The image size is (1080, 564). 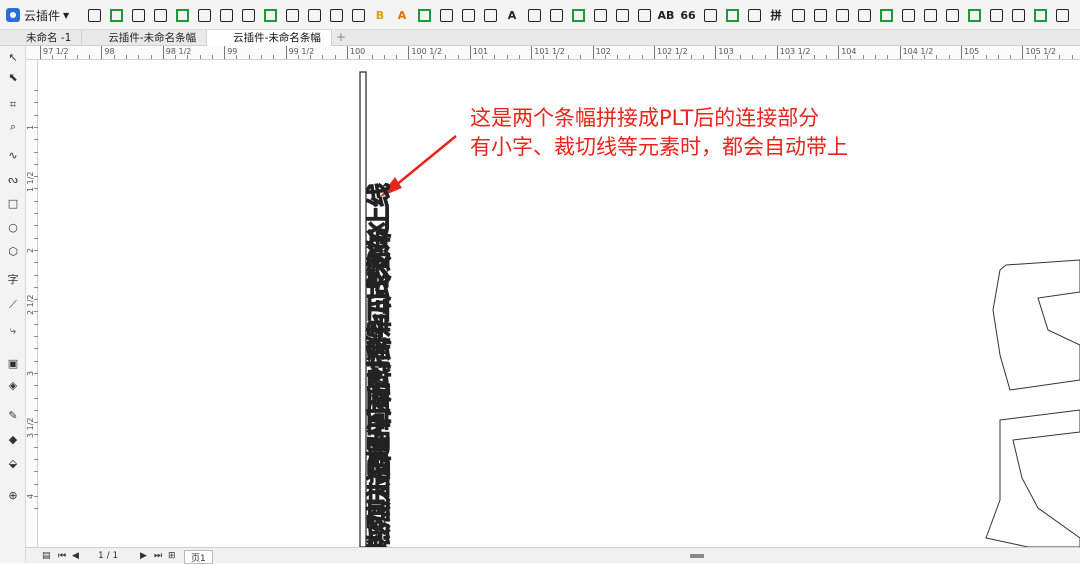 I want to click on ot-icon, so click(x=732, y=15).